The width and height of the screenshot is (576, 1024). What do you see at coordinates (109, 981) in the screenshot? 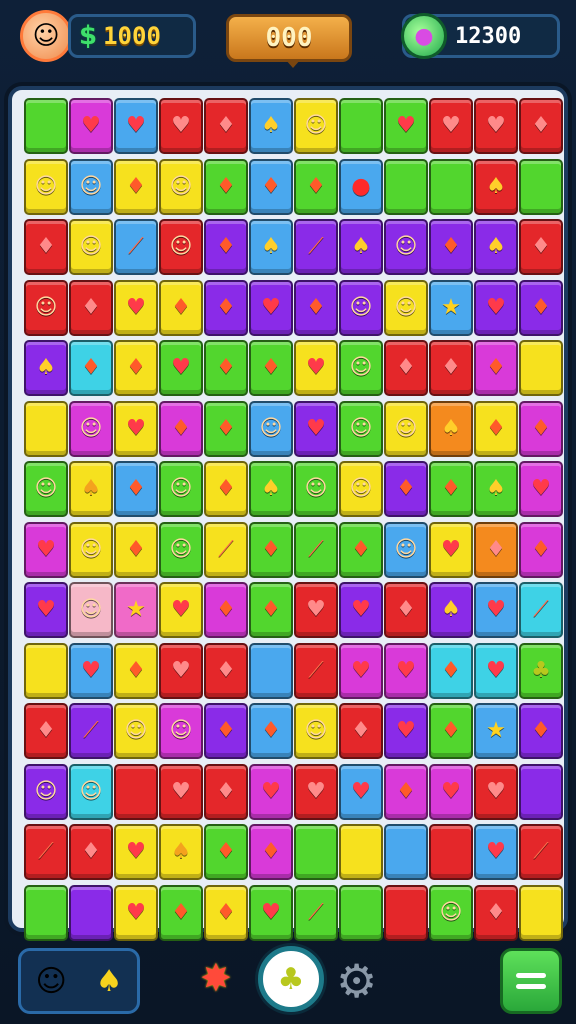
I see `bell-booster-icon: ♠` at bounding box center [109, 981].